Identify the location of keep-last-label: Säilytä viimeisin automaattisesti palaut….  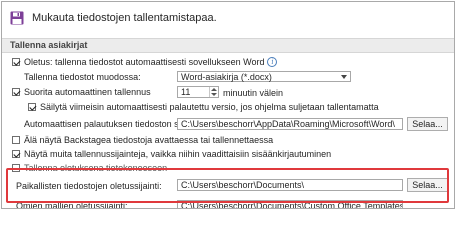
(209, 107).